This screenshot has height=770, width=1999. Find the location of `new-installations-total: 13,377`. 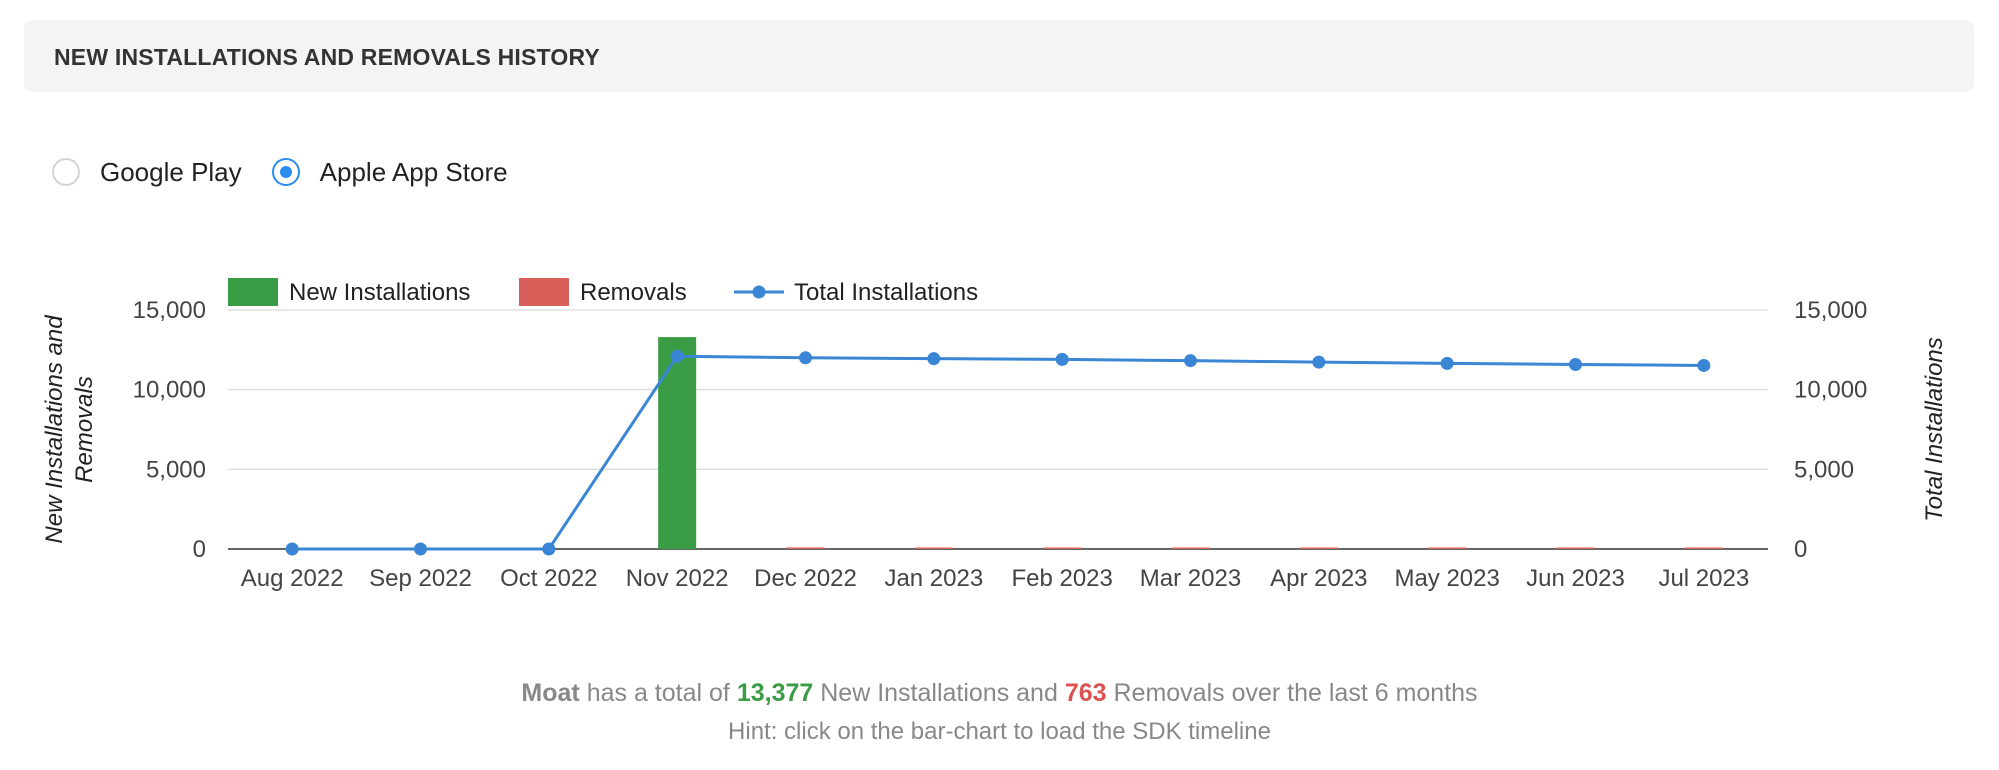

new-installations-total: 13,377 is located at coordinates (775, 693).